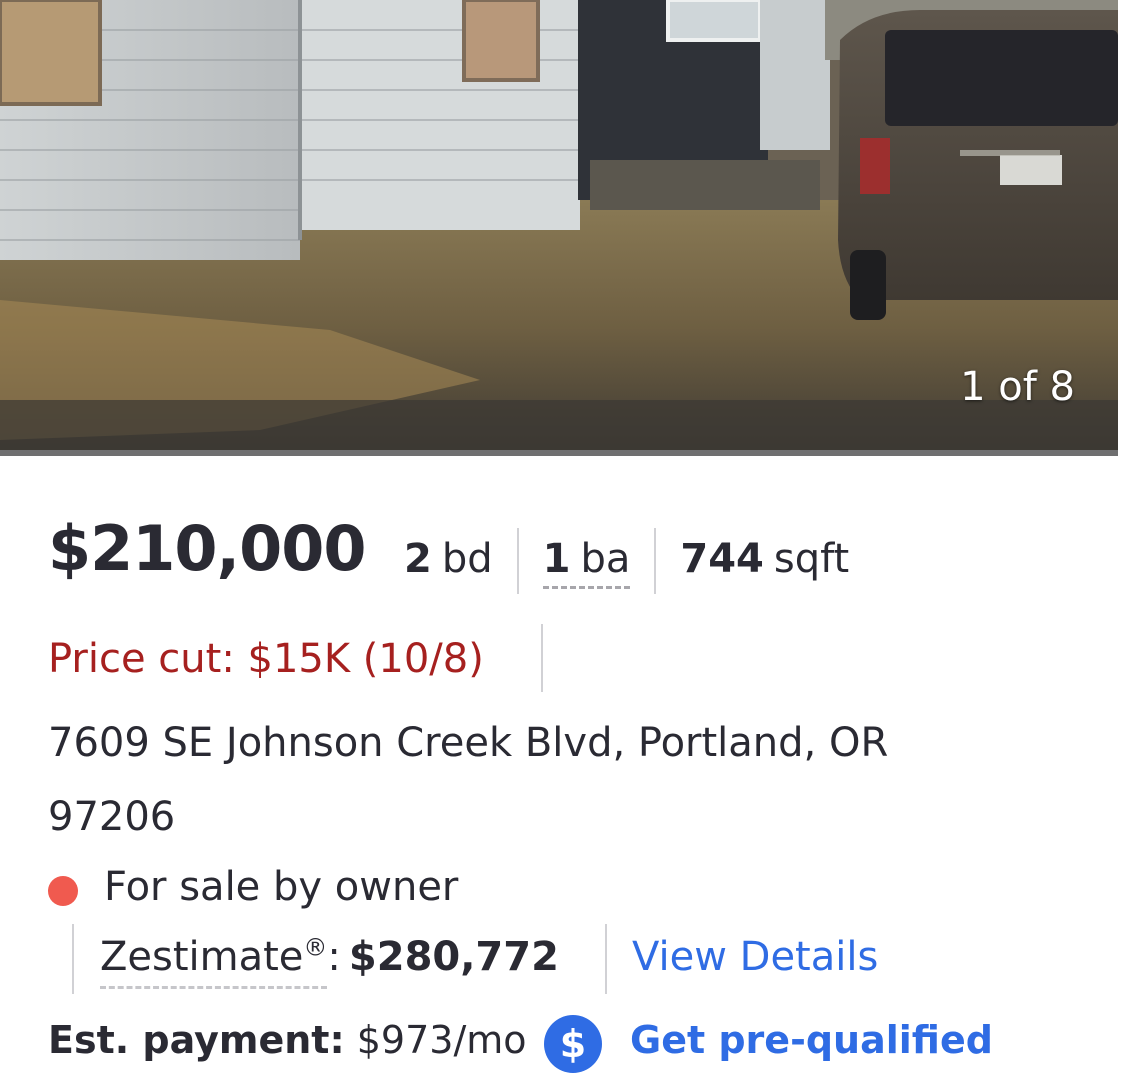 This screenshot has width=1125, height=1080. Describe the element at coordinates (196, 1040) in the screenshot. I see `est-payment-label: Est. payment:` at that location.